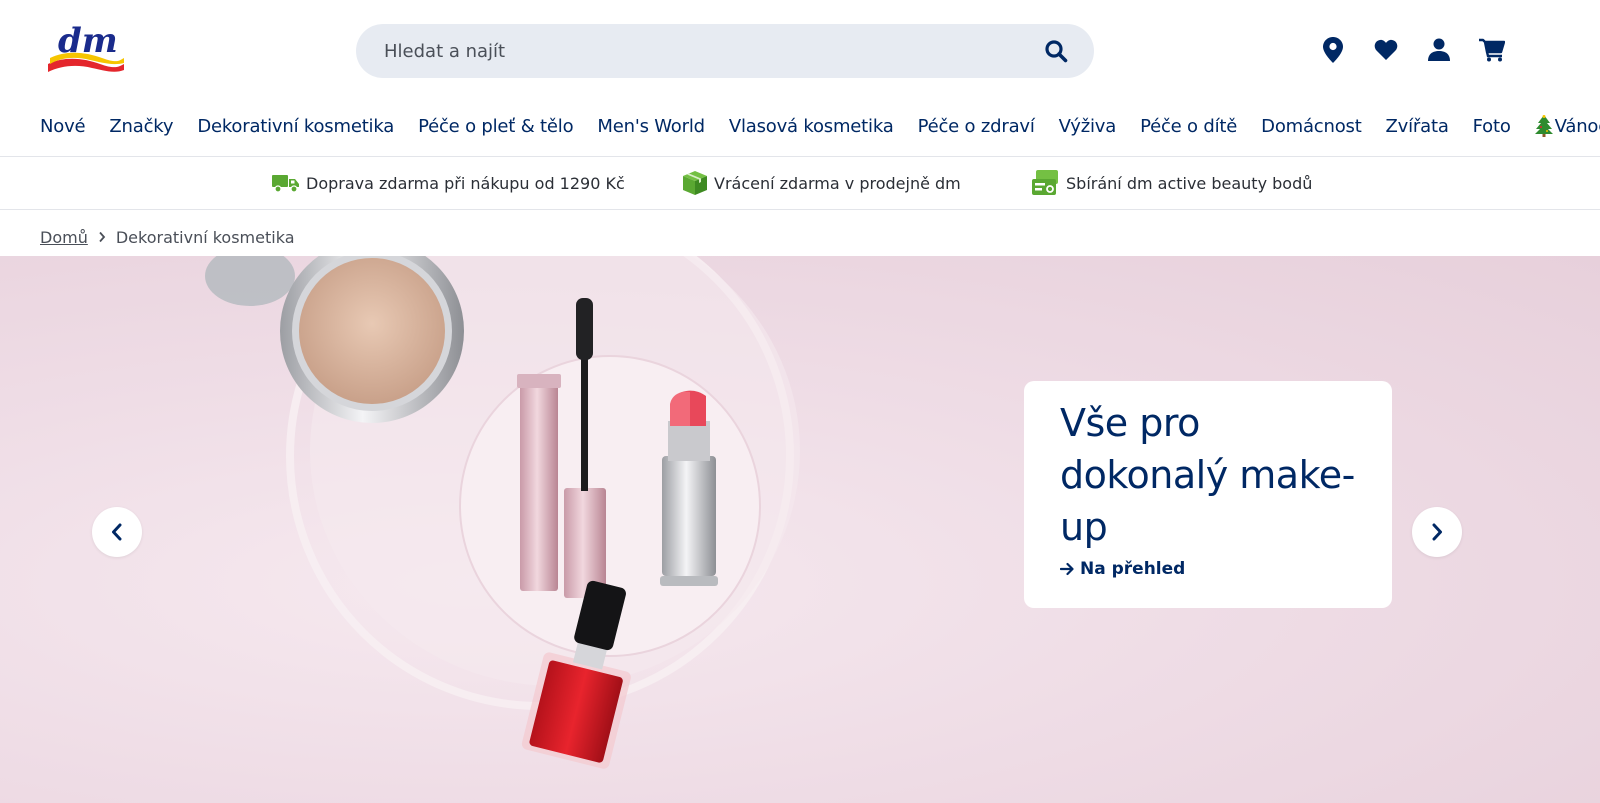  I want to click on loyalty-card-icon, so click(1045, 182).